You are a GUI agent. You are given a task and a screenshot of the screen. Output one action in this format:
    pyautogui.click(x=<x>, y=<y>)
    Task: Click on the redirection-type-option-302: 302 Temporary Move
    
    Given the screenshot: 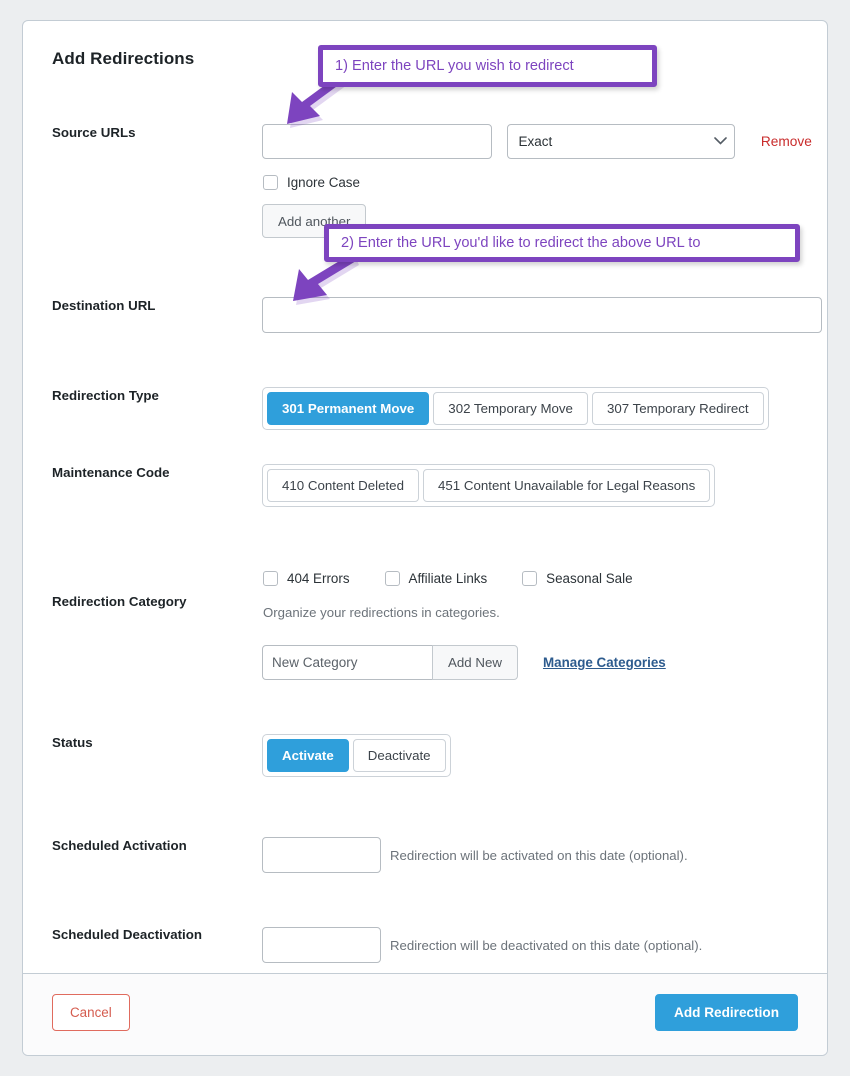 What is the action you would take?
    pyautogui.click(x=510, y=408)
    